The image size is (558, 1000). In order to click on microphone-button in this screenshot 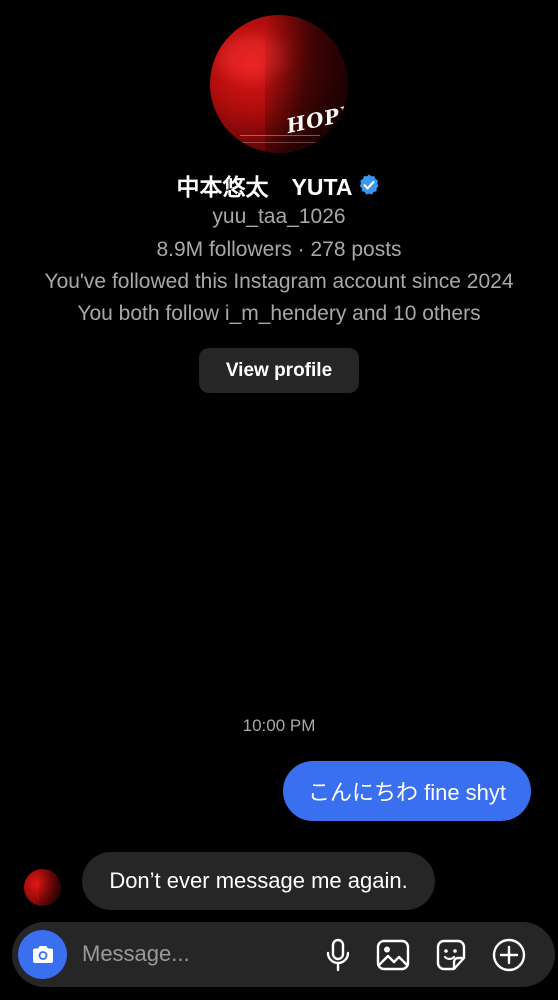, I will do `click(338, 955)`.